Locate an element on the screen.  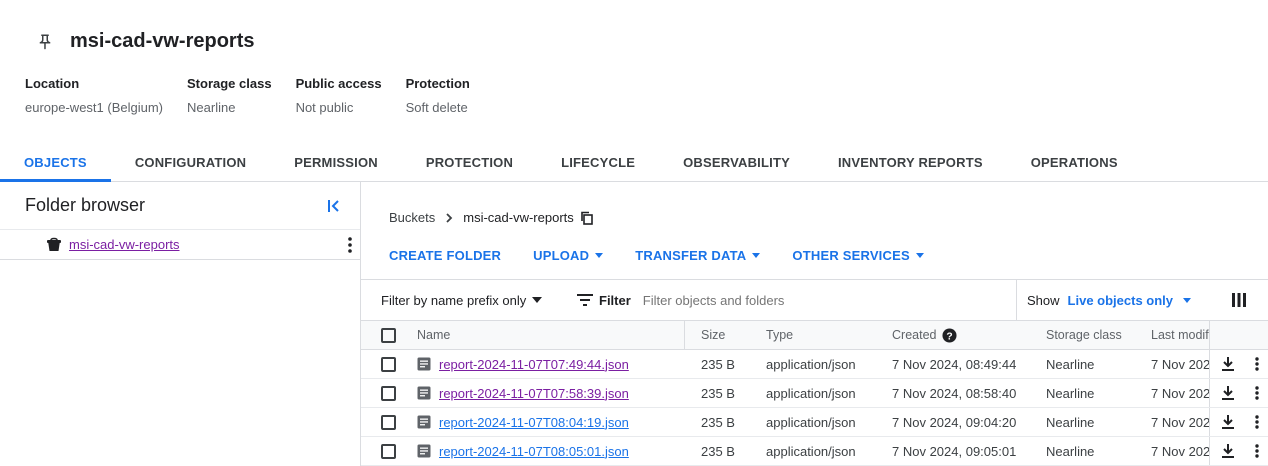
transfer-data-label: TRANSFER DATA is located at coordinates (691, 255).